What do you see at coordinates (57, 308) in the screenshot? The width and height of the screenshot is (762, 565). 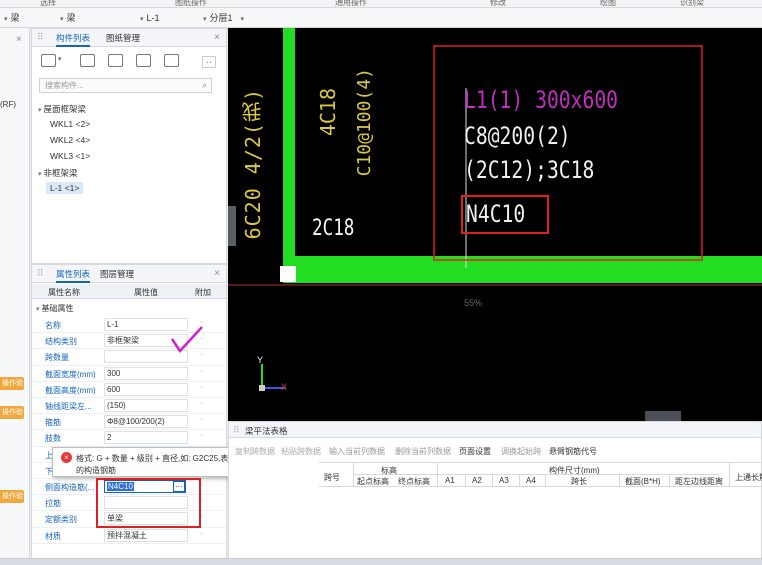 I see `property-group-label: 基础属性` at bounding box center [57, 308].